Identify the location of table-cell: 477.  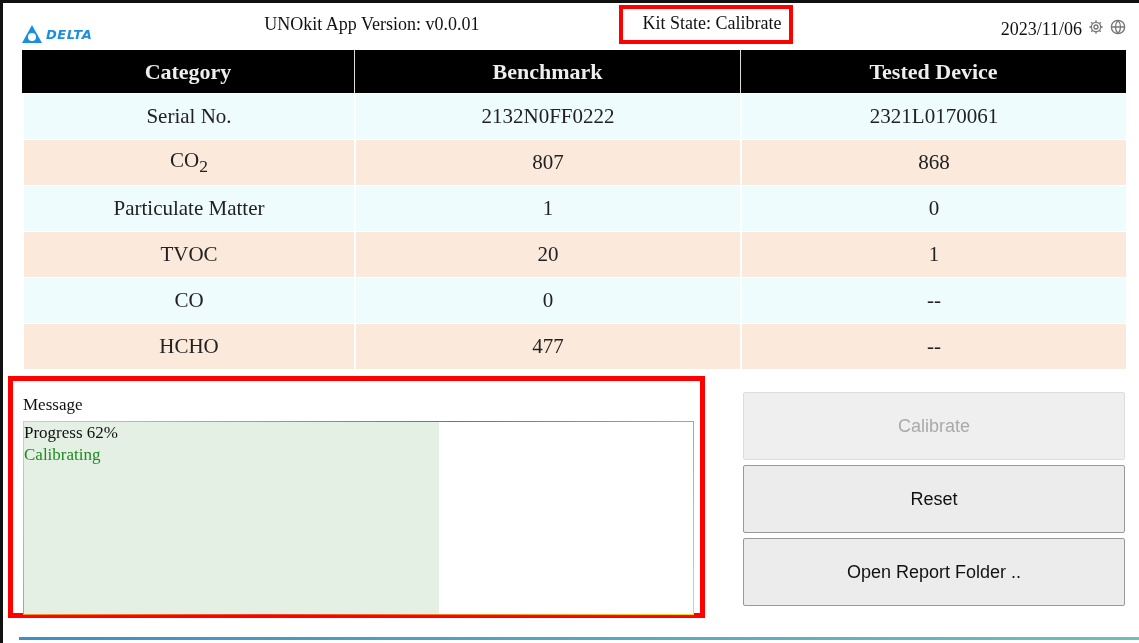
(547, 346).